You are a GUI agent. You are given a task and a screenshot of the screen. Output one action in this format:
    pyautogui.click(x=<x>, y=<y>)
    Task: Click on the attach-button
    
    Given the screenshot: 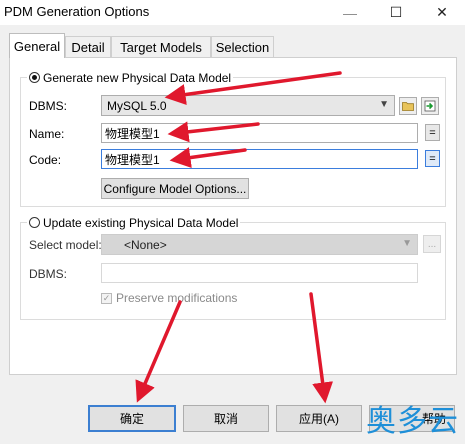 What is the action you would take?
    pyautogui.click(x=430, y=106)
    